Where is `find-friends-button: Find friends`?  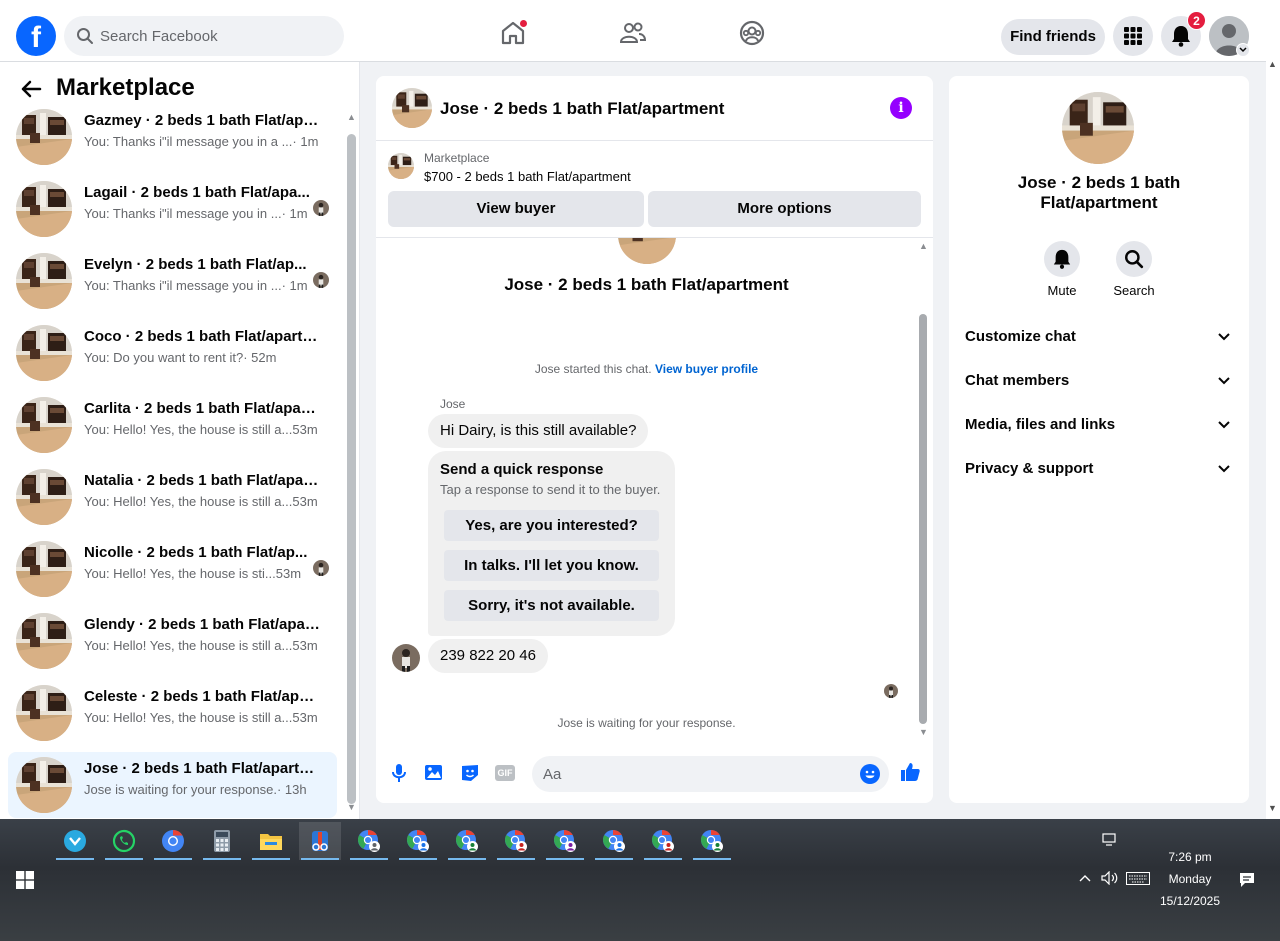
find-friends-button: Find friends is located at coordinates (1053, 37).